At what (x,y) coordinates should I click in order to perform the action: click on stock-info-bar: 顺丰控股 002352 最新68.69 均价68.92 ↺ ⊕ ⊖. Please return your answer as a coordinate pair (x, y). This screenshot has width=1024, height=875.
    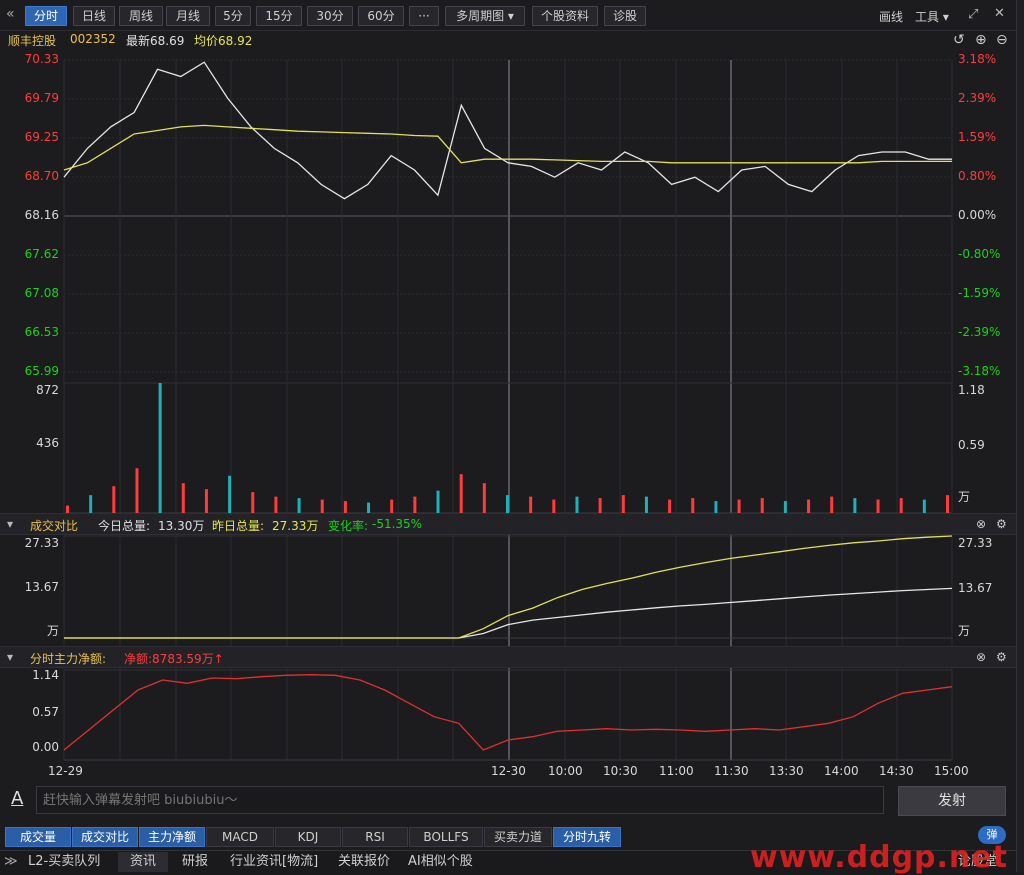
    Looking at the image, I should click on (508, 40).